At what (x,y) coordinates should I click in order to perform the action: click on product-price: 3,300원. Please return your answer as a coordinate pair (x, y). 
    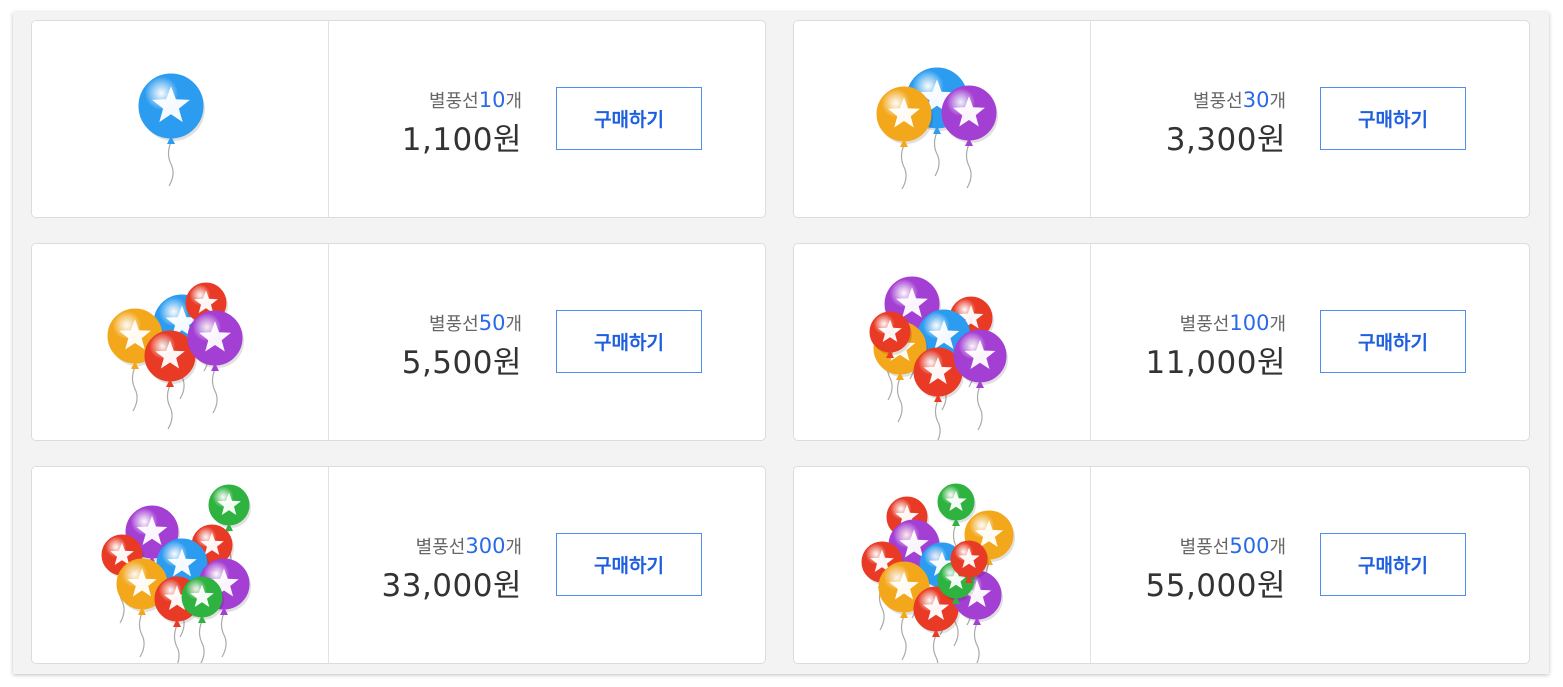
    Looking at the image, I should click on (1225, 140).